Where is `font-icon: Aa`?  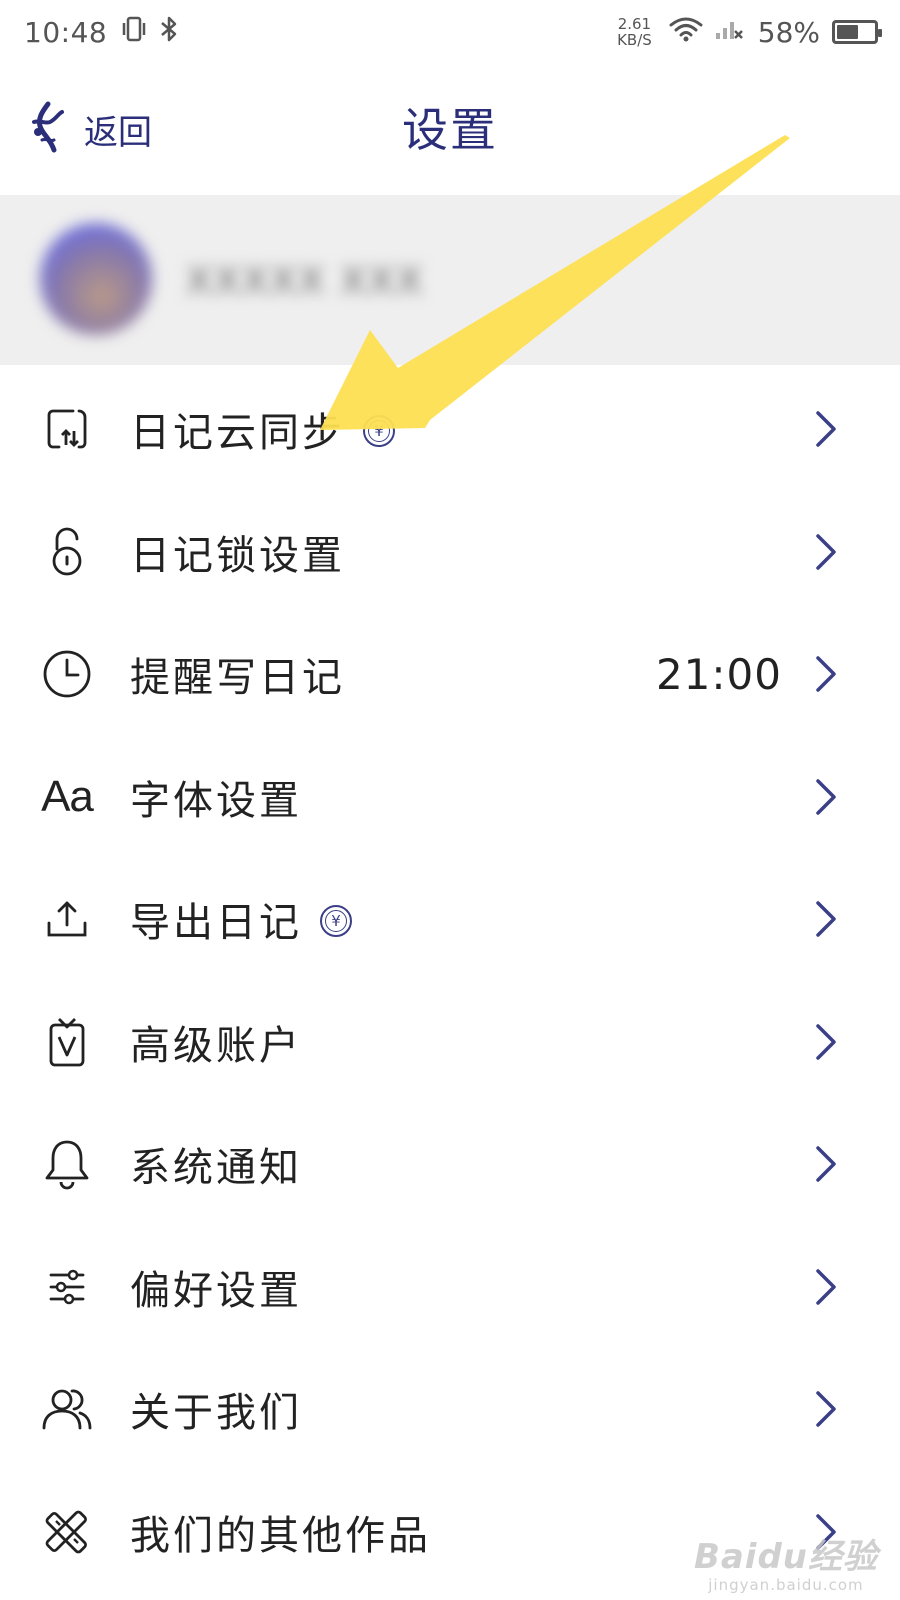 font-icon: Aa is located at coordinates (67, 797).